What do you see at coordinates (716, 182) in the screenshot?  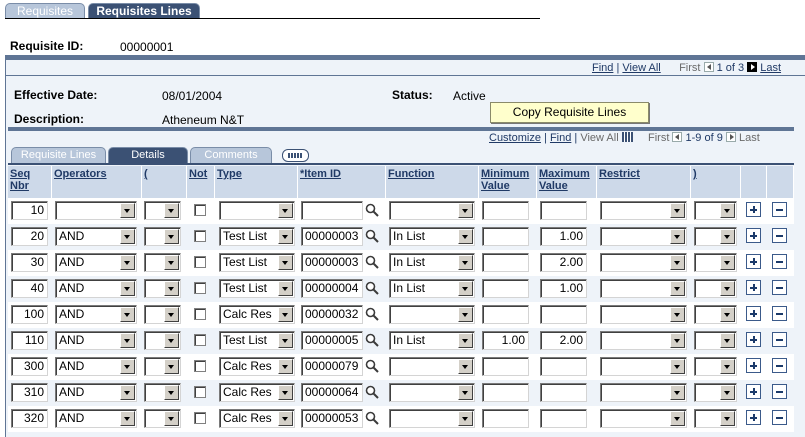 I see `col-right-paren: )` at bounding box center [716, 182].